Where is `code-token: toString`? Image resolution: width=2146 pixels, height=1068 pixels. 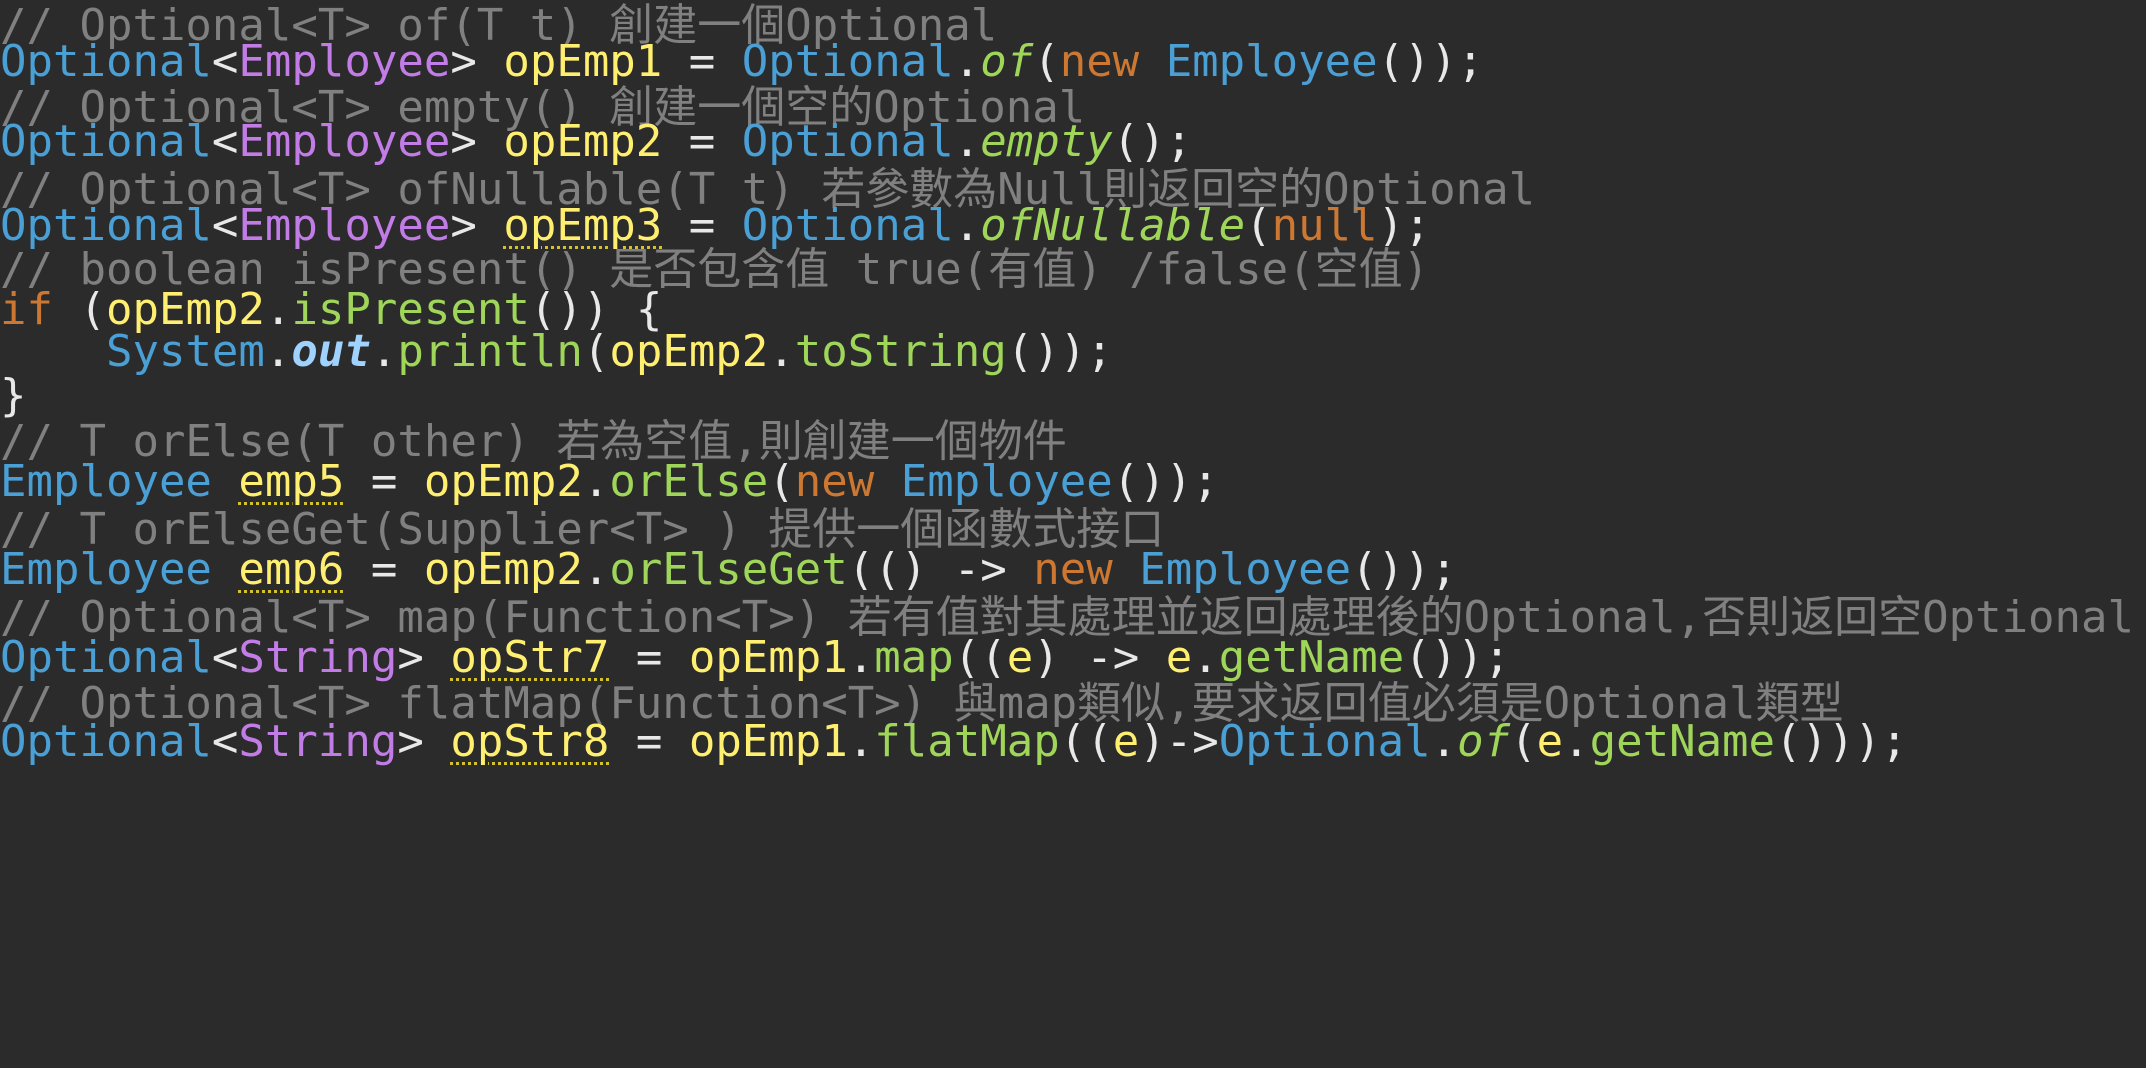 code-token: toString is located at coordinates (900, 351).